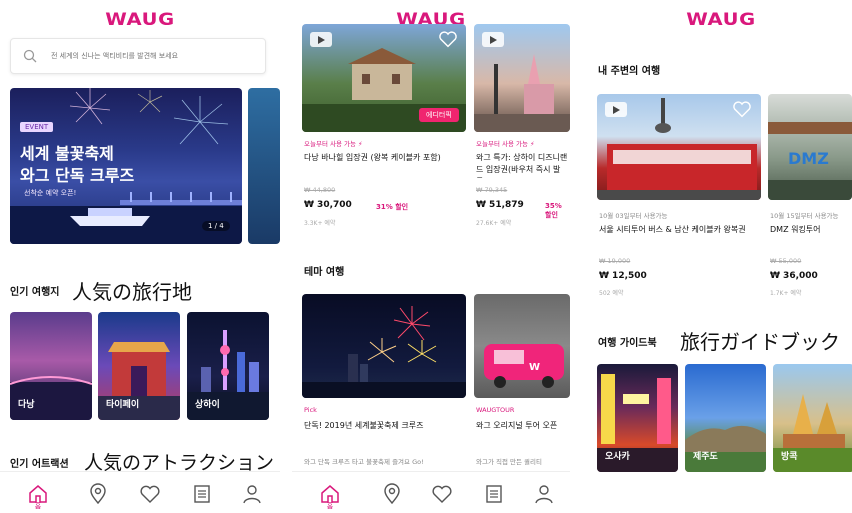  I want to click on sale-price: ₩ 36,000, so click(794, 276).